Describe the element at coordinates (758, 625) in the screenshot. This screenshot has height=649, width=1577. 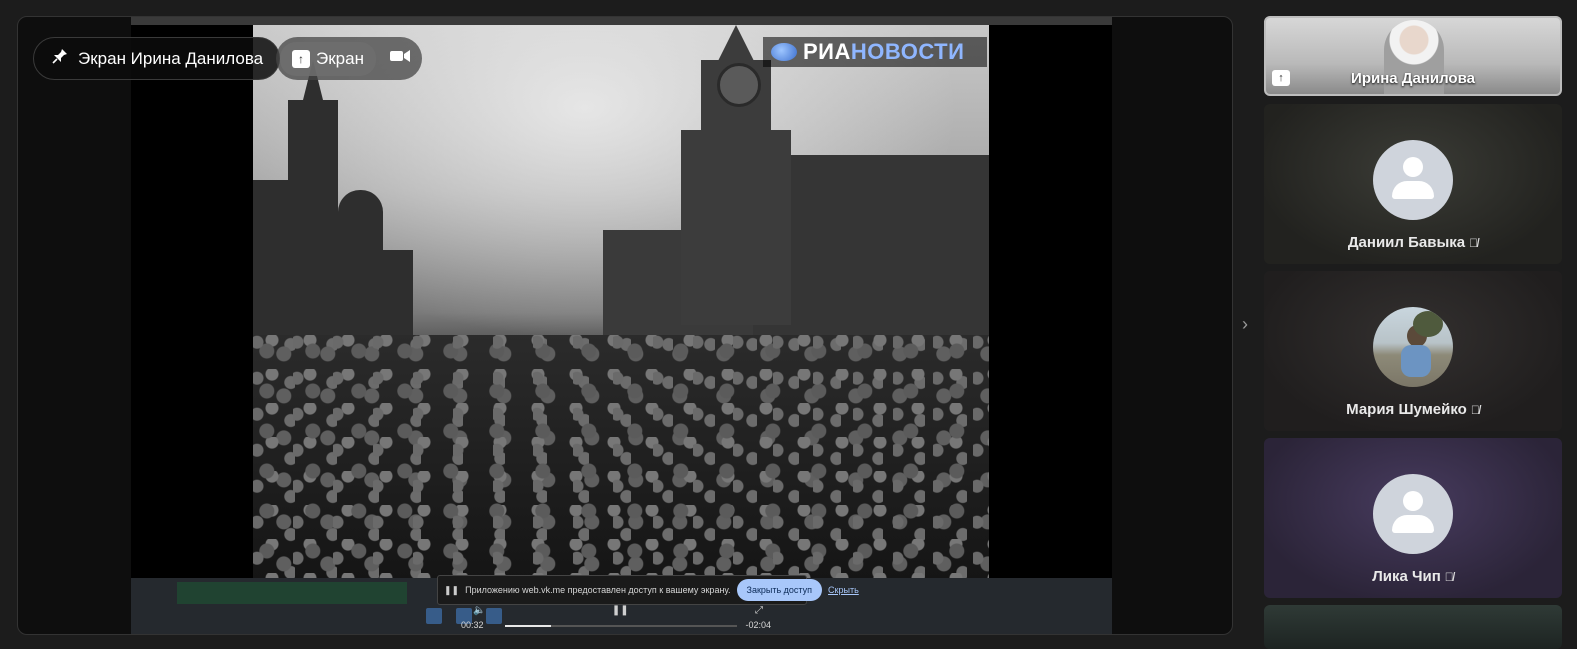
I see `remaining-time: -02:04` at that location.